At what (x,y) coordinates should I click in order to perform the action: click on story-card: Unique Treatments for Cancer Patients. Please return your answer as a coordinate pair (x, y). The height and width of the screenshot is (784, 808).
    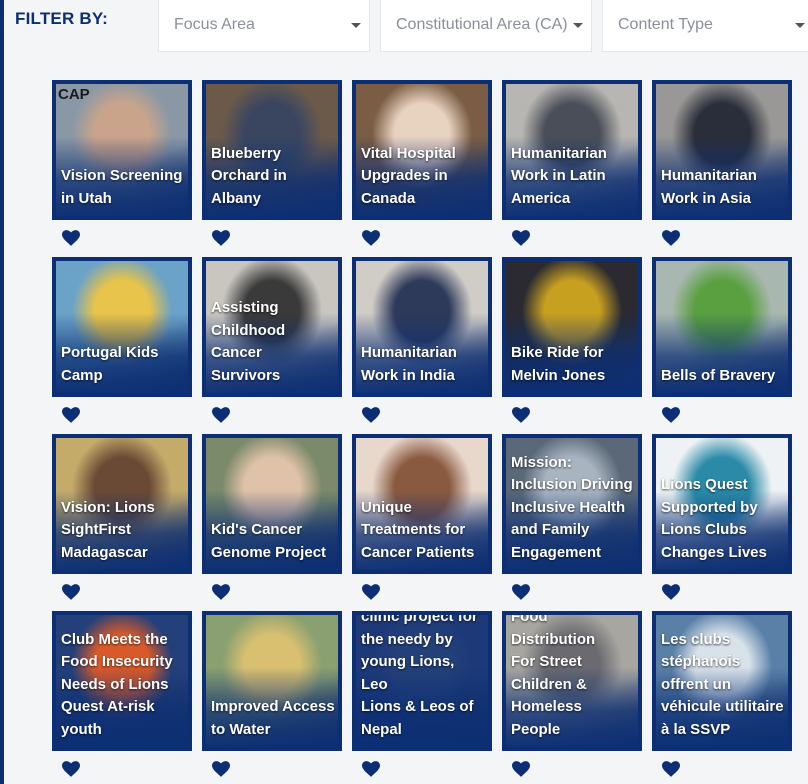
    Looking at the image, I should click on (422, 504).